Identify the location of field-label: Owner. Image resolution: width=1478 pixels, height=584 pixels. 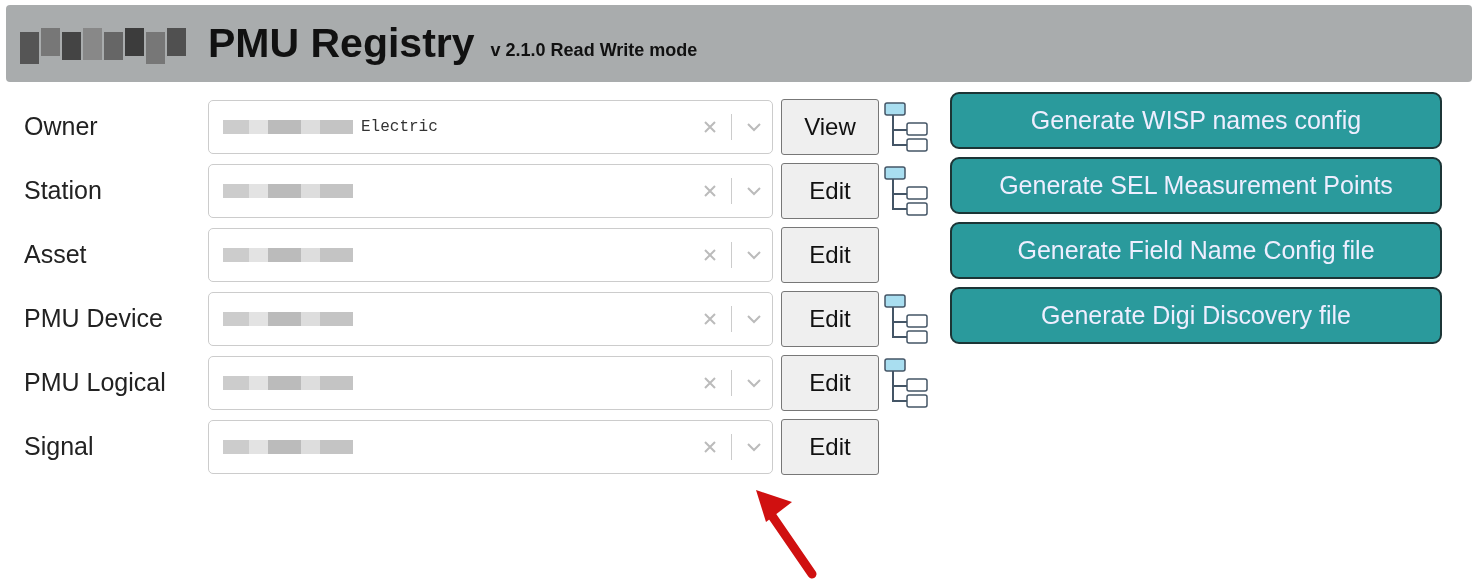
(61, 127).